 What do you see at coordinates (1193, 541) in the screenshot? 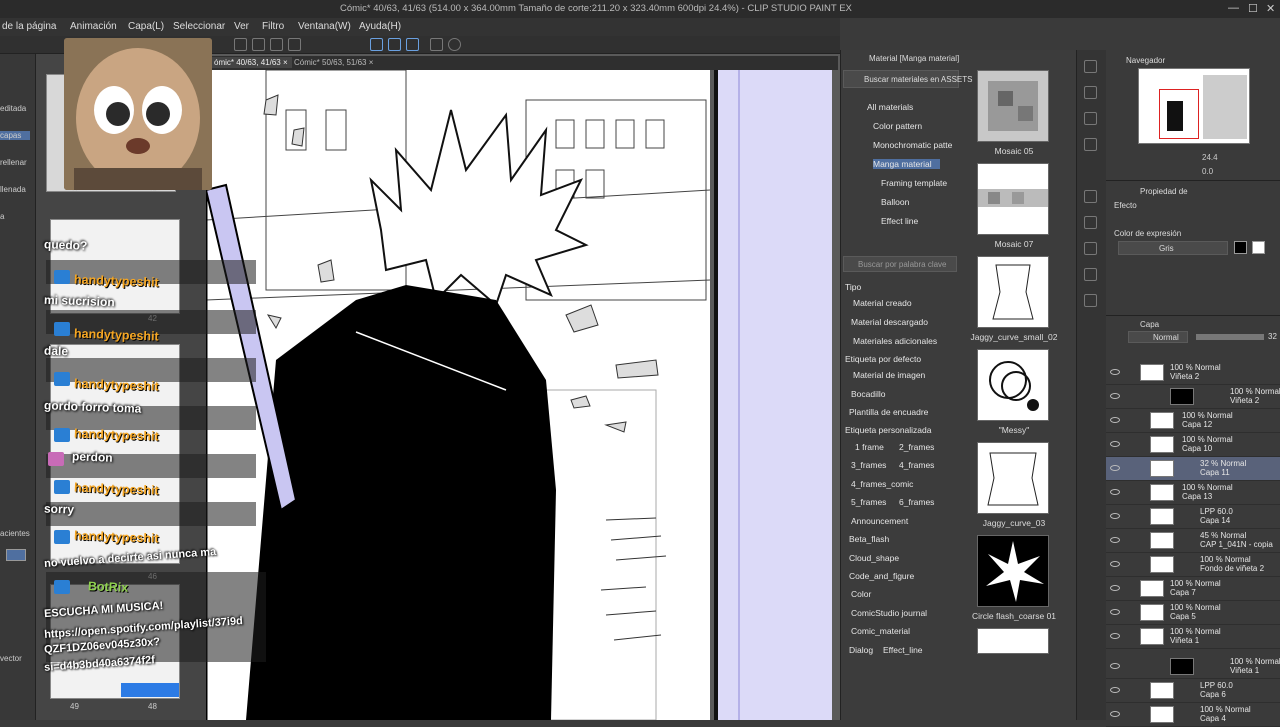
I see `layer-row: 45 % Normal CAP 1_041N - copia` at bounding box center [1193, 541].